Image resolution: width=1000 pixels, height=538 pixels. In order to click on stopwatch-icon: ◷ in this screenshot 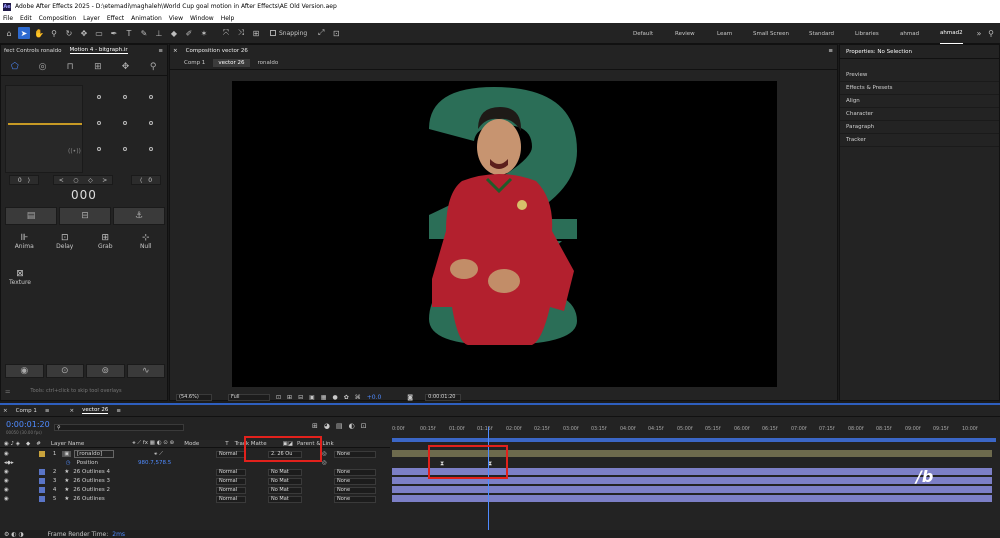, I will do `click(68, 463)`.